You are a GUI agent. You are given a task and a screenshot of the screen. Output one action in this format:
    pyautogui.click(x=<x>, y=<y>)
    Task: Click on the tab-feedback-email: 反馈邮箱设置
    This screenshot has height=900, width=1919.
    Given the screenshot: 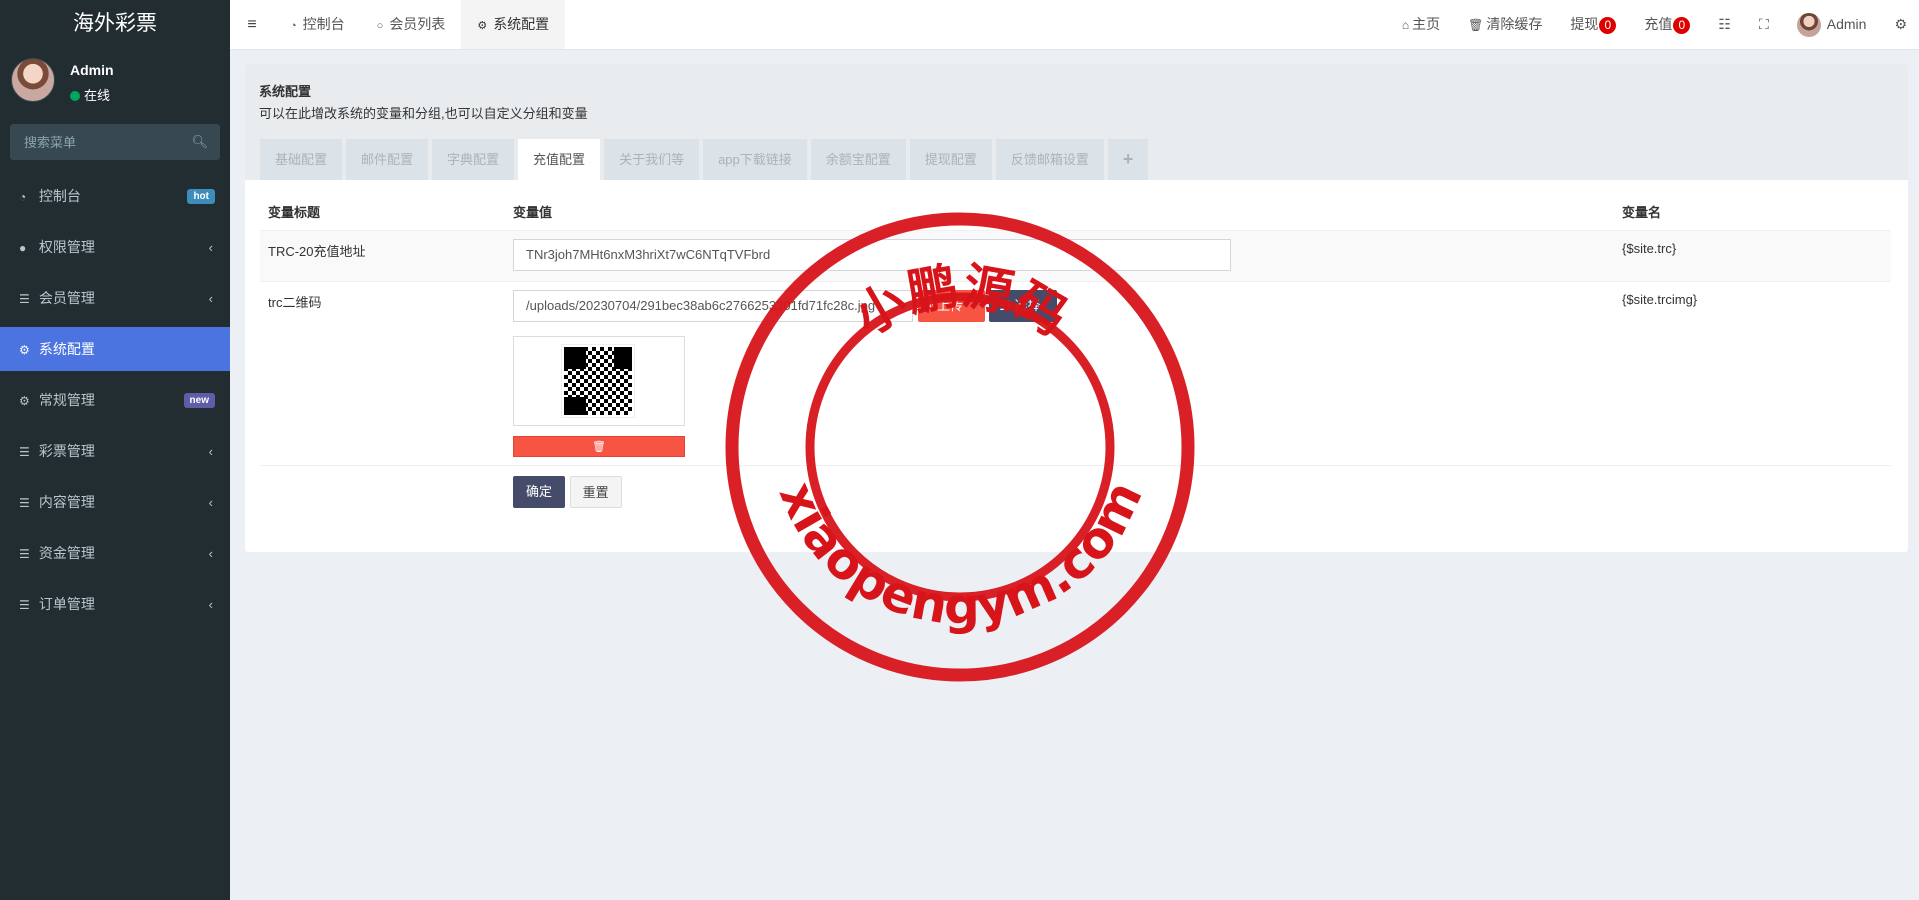 What is the action you would take?
    pyautogui.click(x=1049, y=159)
    